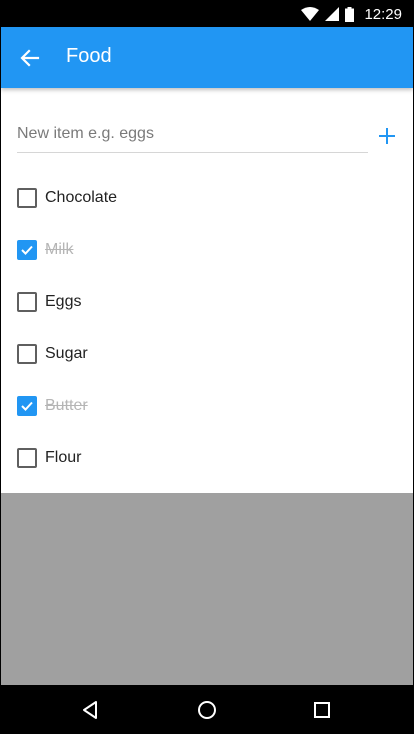  I want to click on list-item: Milk, so click(207, 250).